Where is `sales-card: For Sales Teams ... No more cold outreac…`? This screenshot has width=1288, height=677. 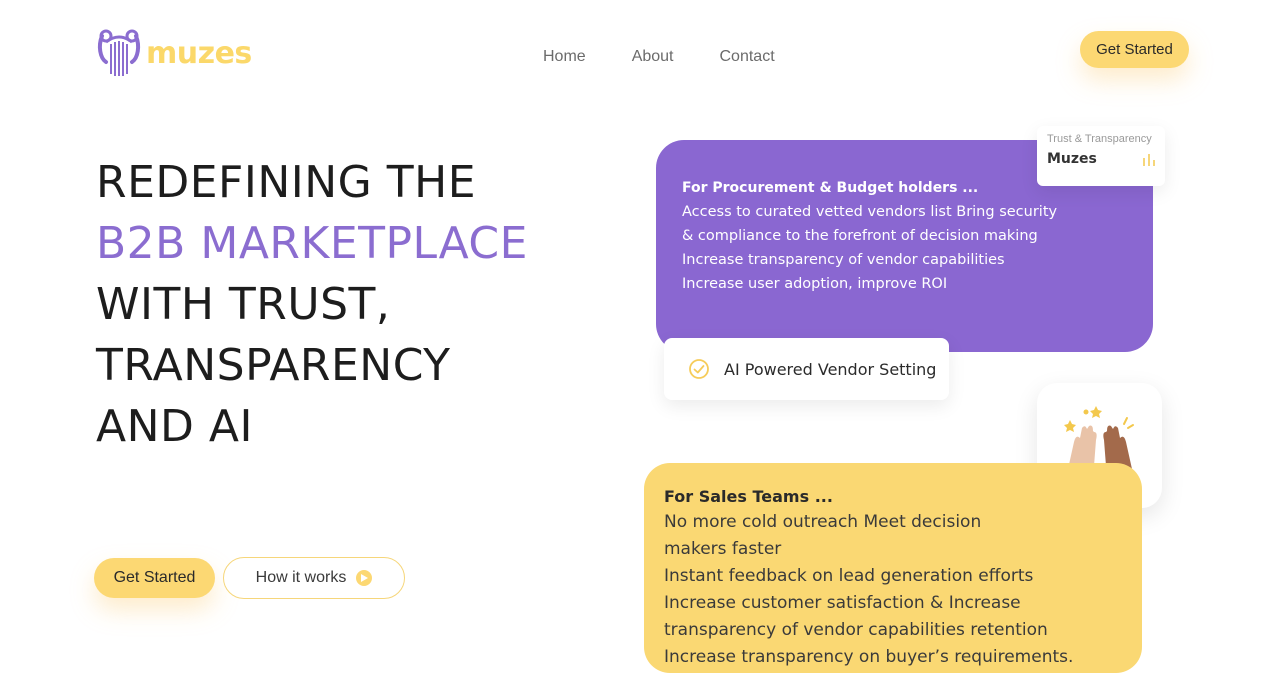
sales-card: For Sales Teams ... No more cold outreac… is located at coordinates (893, 568).